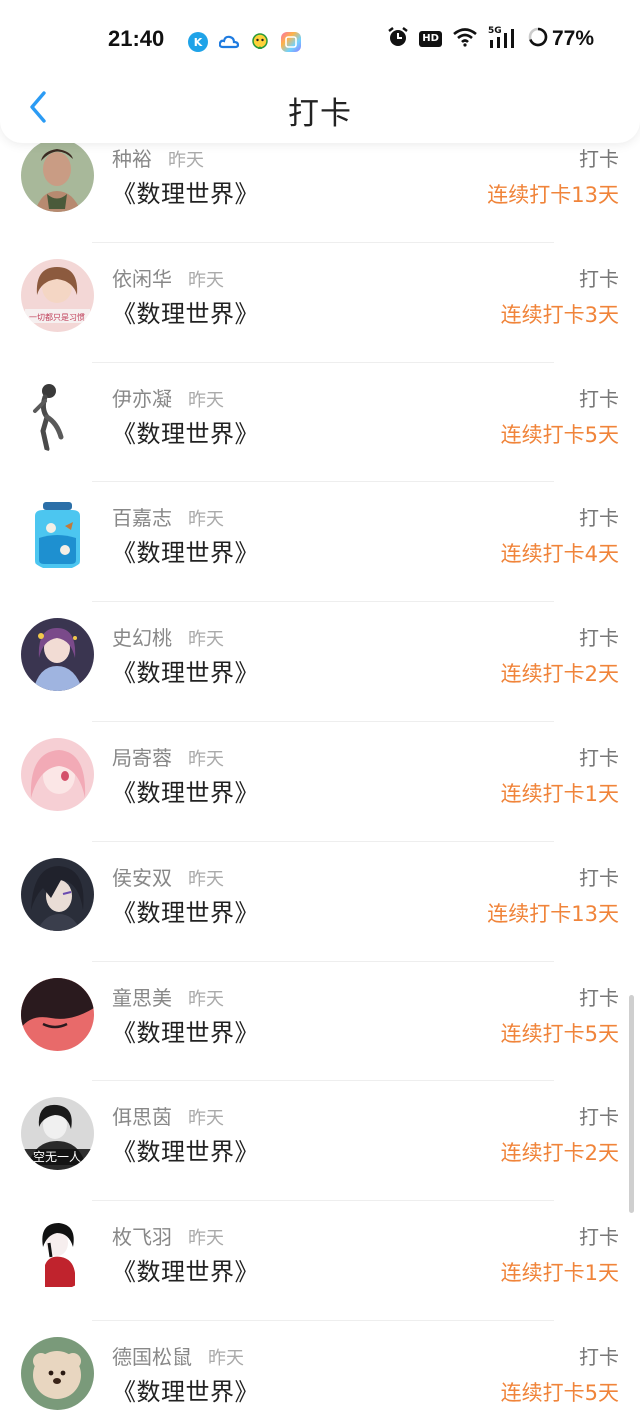 The width and height of the screenshot is (640, 1422). What do you see at coordinates (572, 38) in the screenshot?
I see `battery-percent: 77%` at bounding box center [572, 38].